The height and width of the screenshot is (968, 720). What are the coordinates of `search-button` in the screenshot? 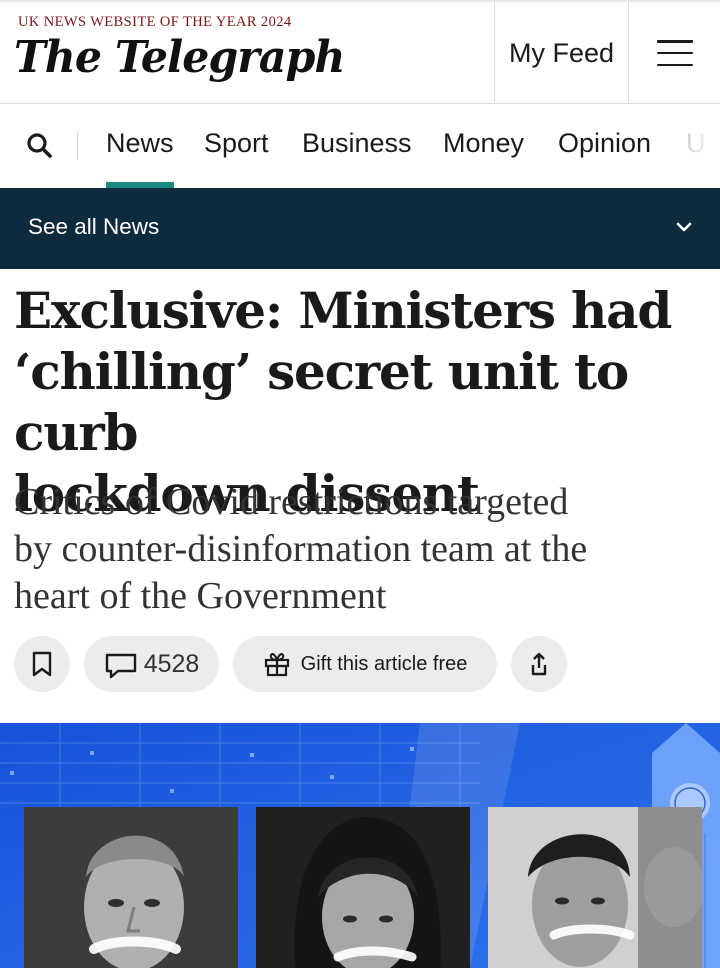 It's located at (40, 146).